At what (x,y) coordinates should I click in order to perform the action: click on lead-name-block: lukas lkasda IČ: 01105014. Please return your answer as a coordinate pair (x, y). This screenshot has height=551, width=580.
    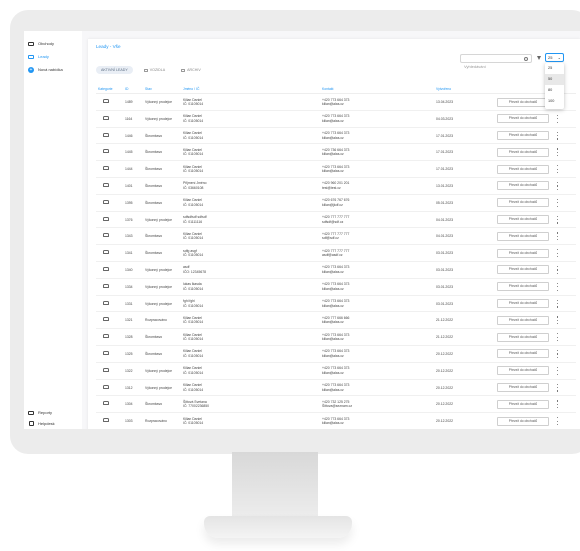
    Looking at the image, I should click on (193, 286).